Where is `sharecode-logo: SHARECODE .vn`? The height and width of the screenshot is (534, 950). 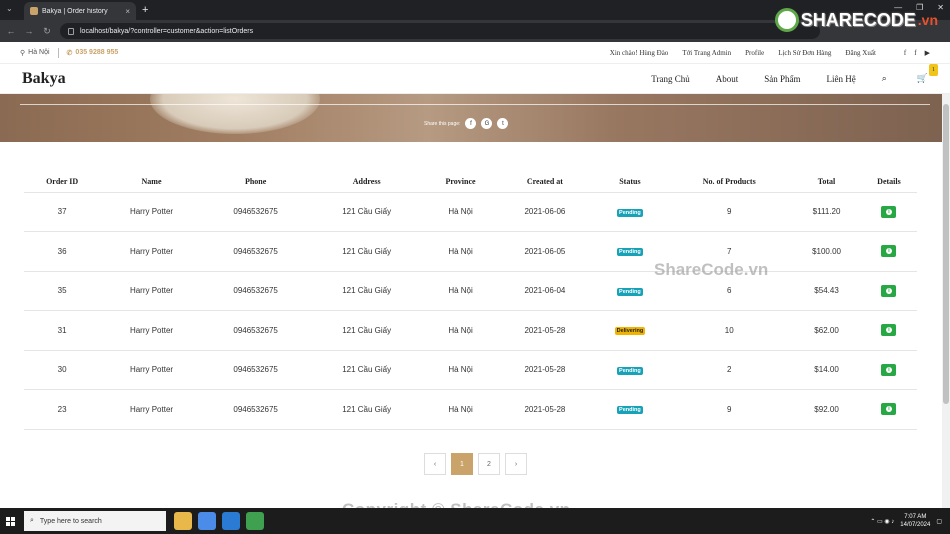
sharecode-logo: SHARECODE .vn is located at coordinates (856, 20).